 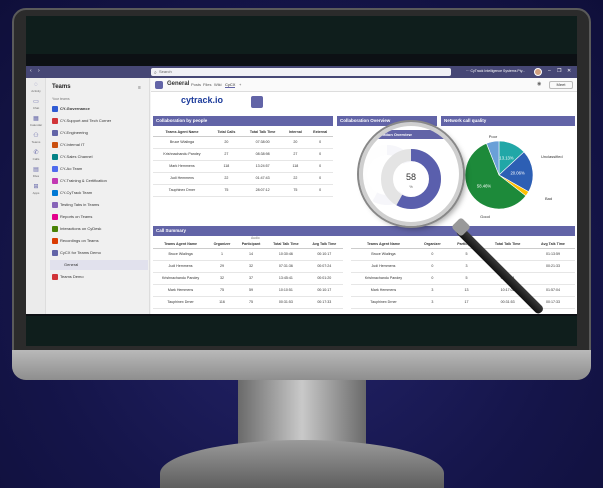 What do you see at coordinates (243, 154) in the screenshot?
I see `table-row: Krishnachandu Pandey 27 08:38:98 27 0` at bounding box center [243, 154].